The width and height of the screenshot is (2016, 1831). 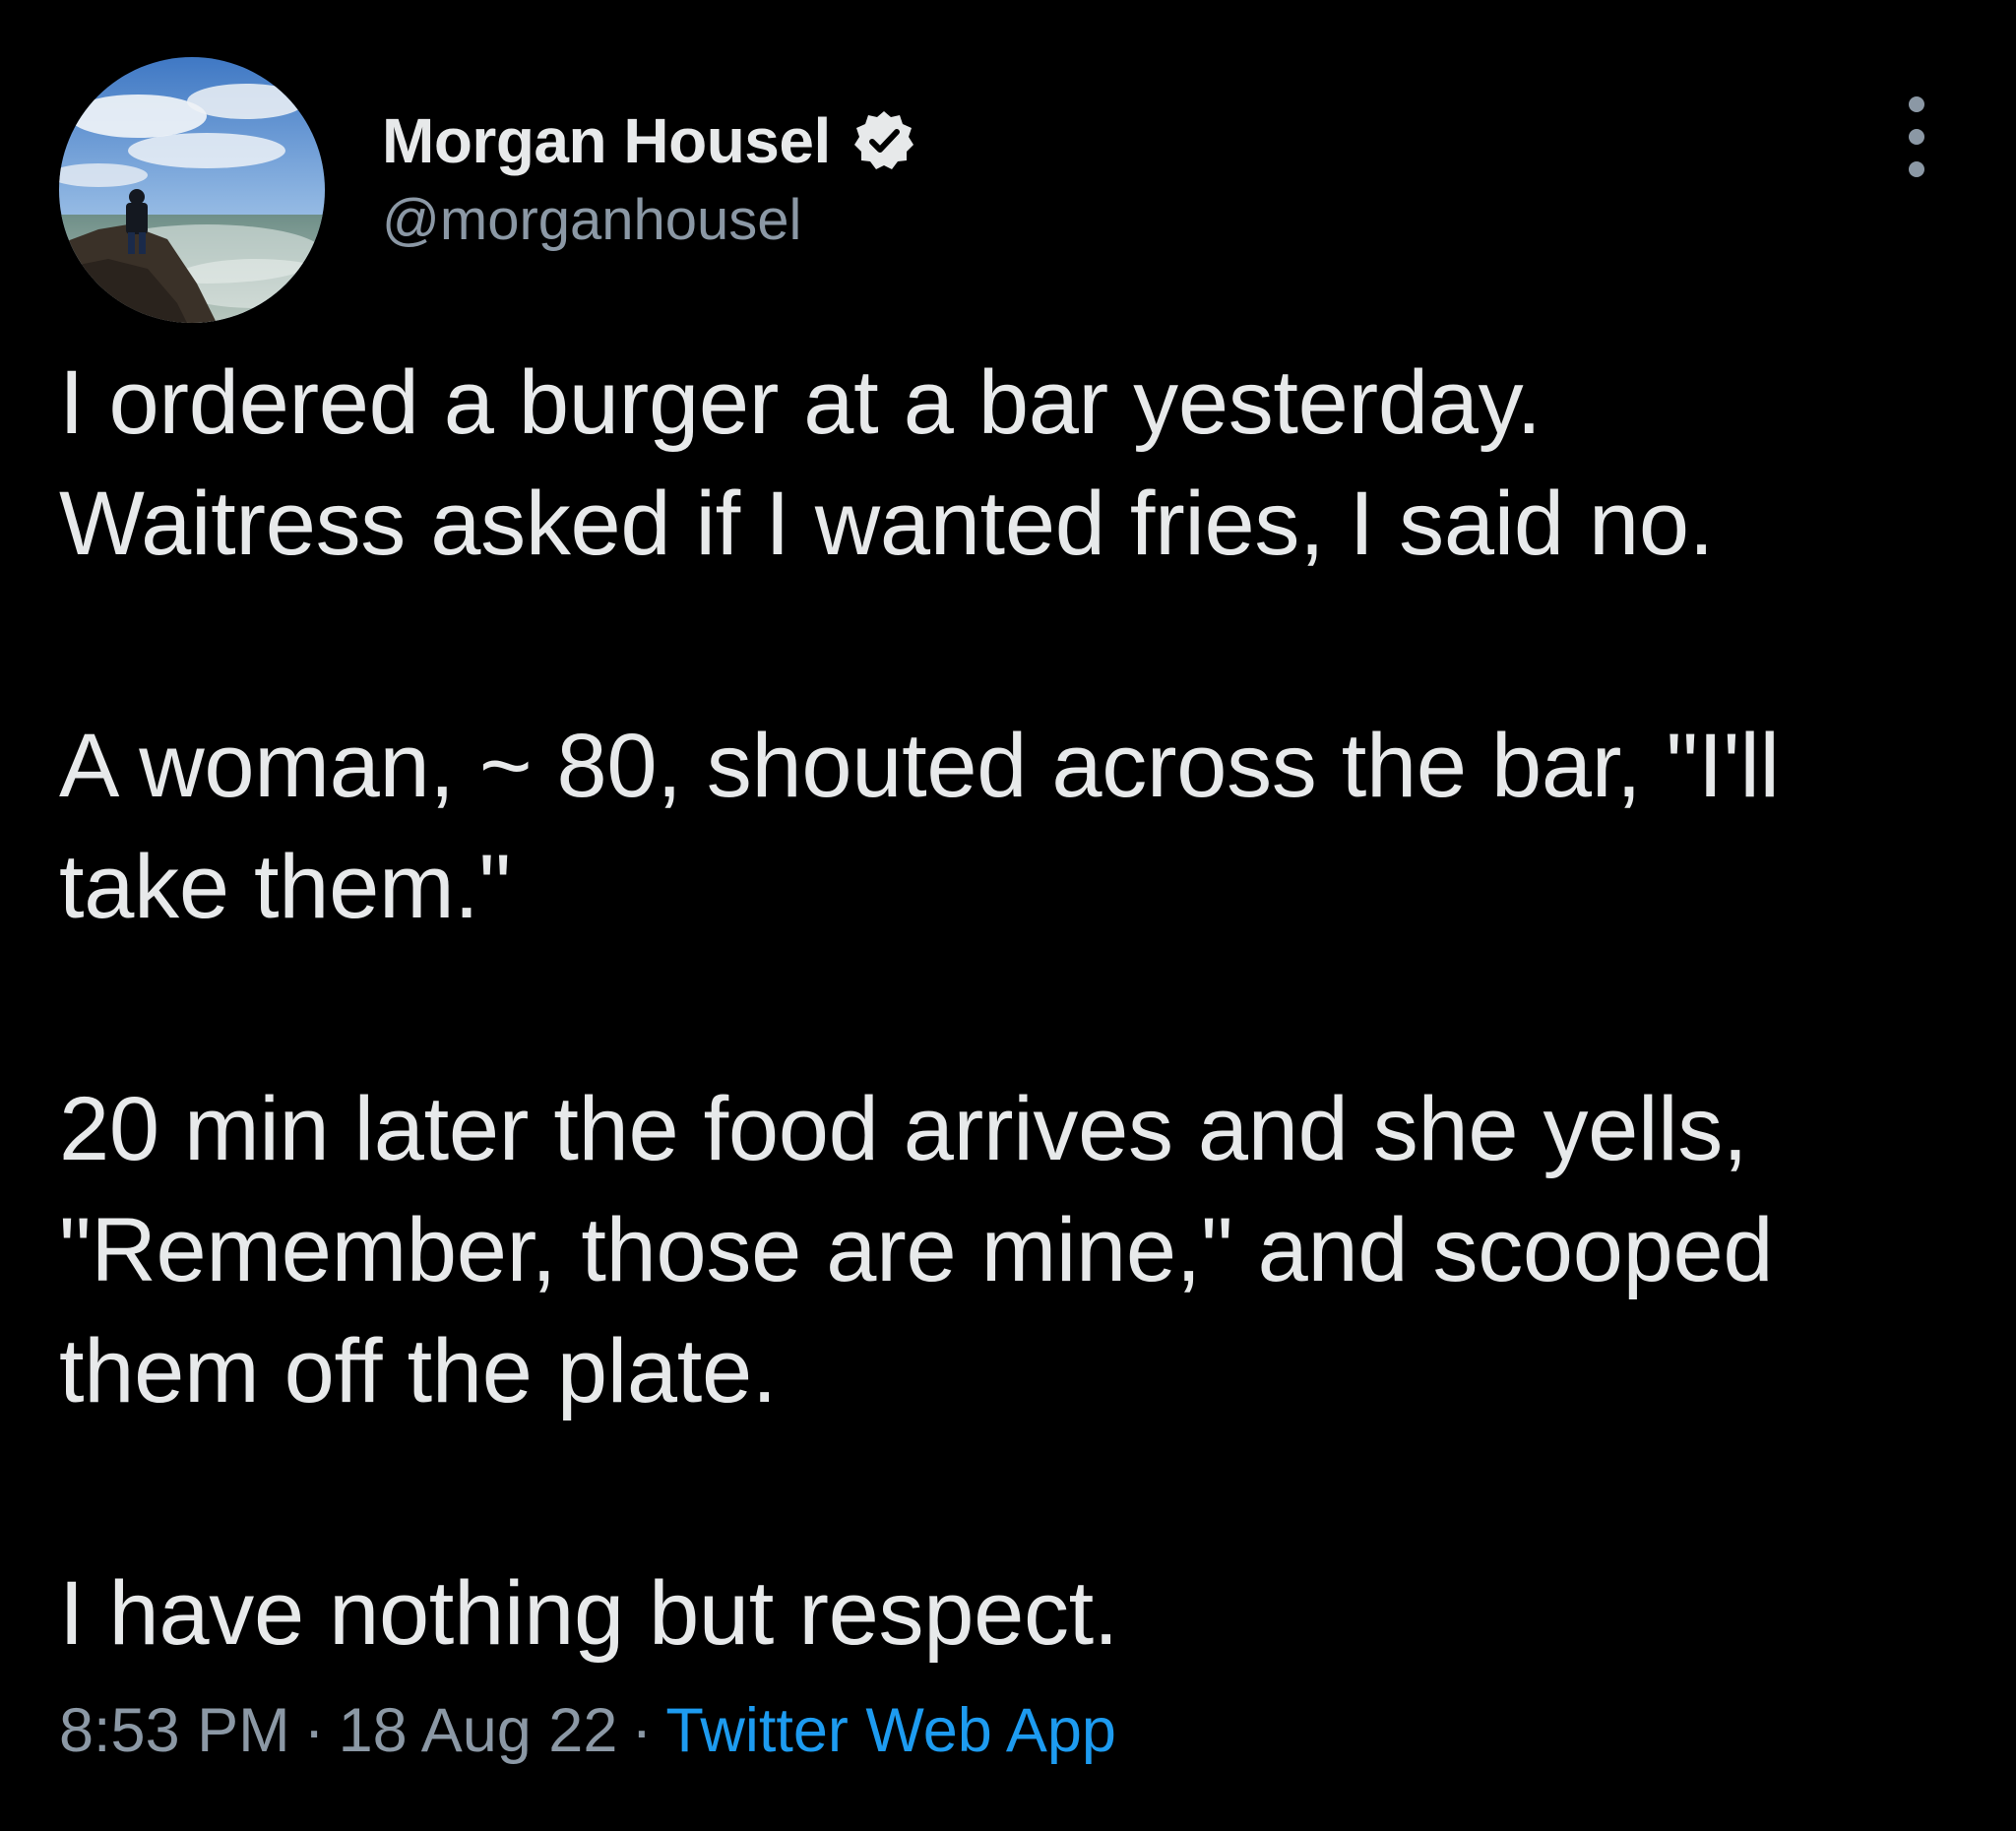 I want to click on more-options-button, so click(x=1916, y=136).